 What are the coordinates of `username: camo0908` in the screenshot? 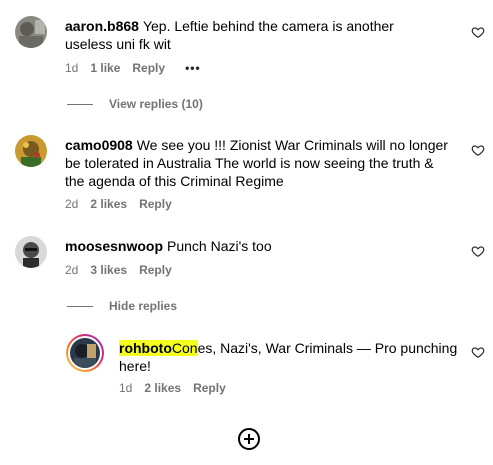 It's located at (99, 145).